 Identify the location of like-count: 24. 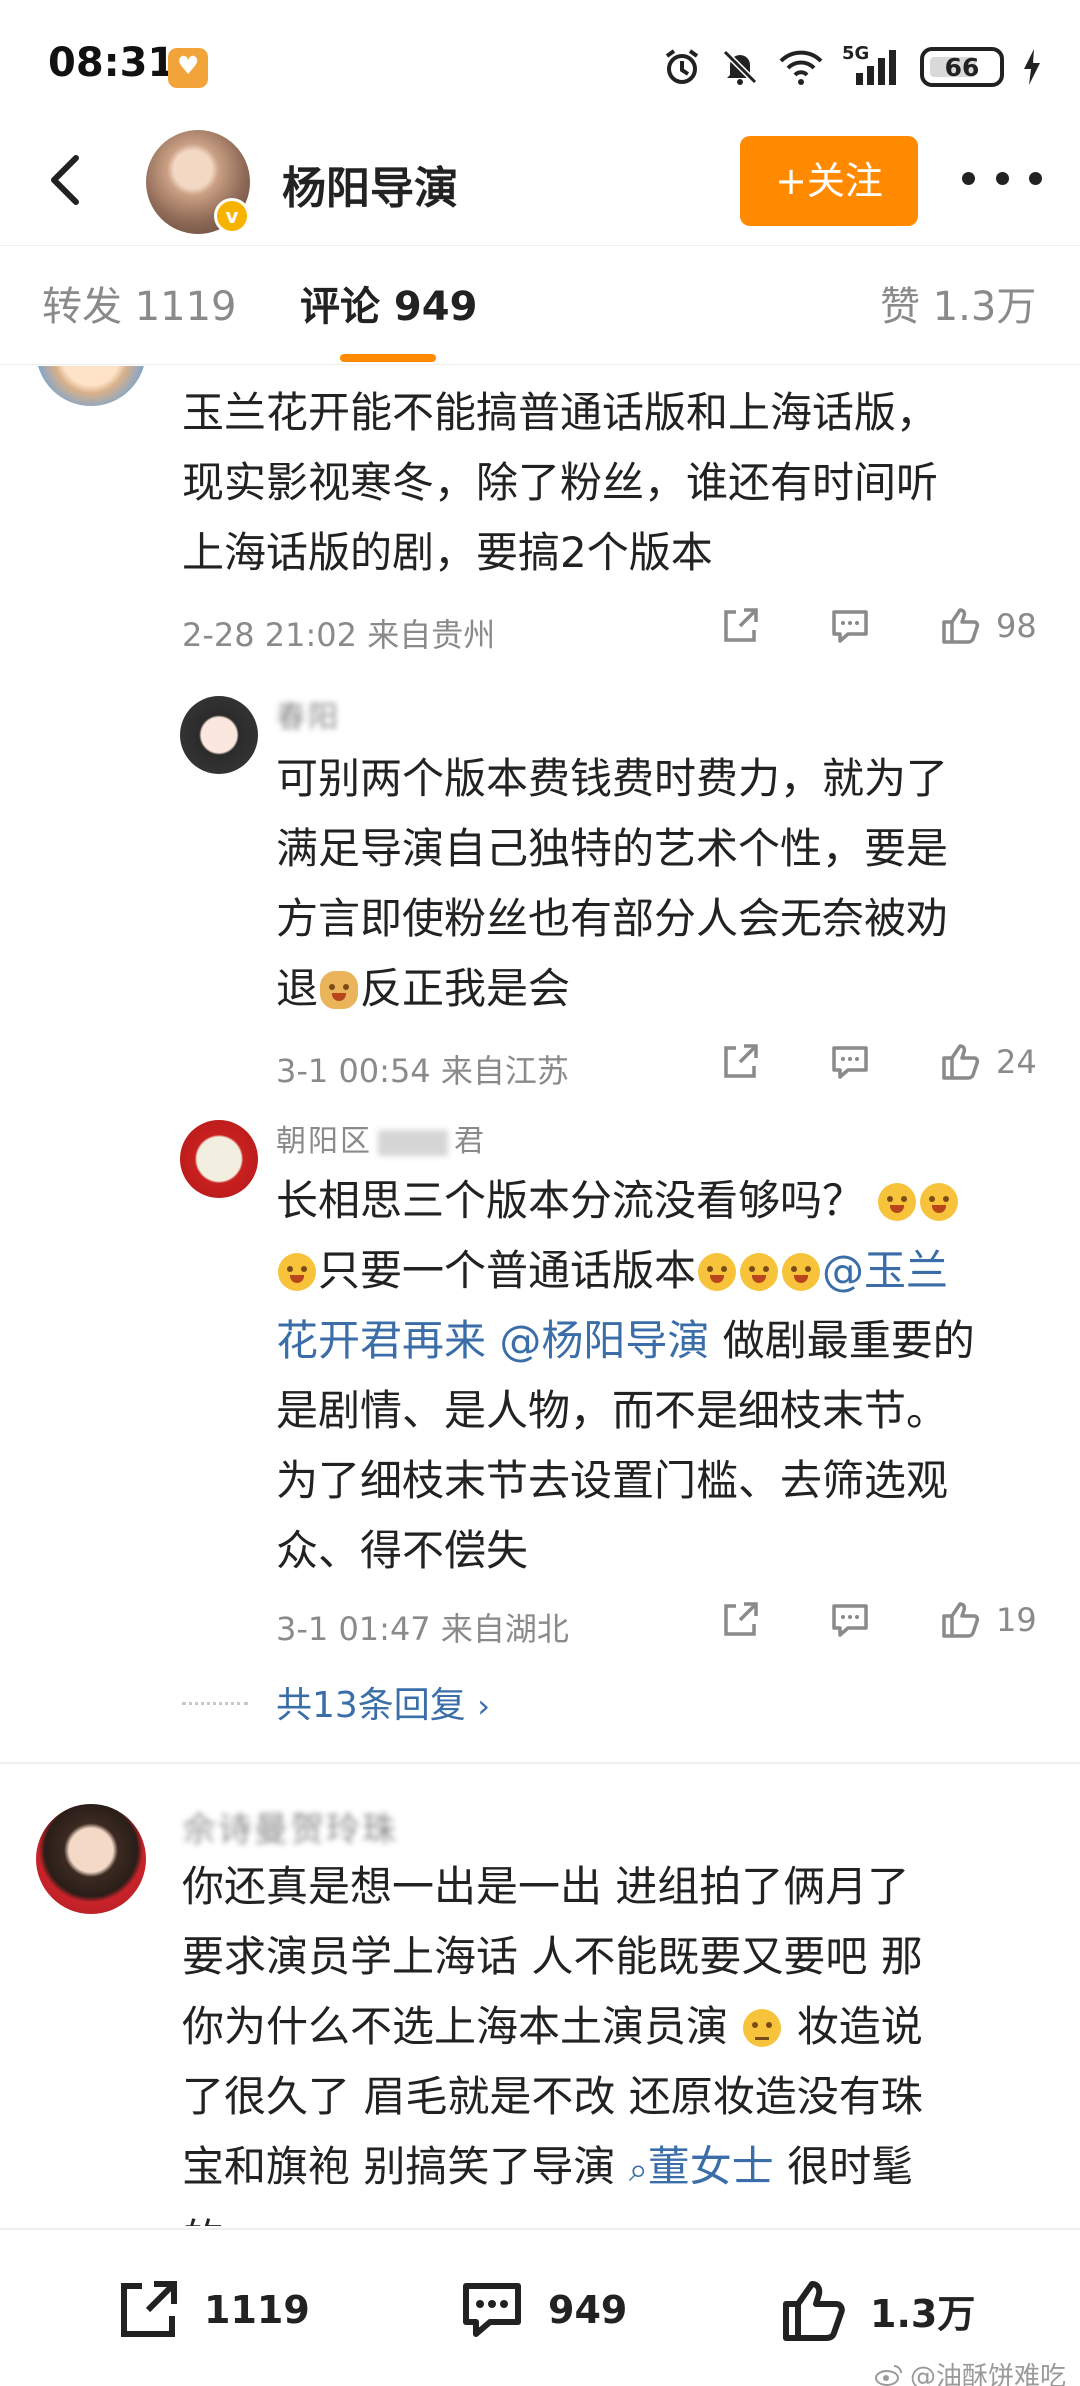
(1016, 1062).